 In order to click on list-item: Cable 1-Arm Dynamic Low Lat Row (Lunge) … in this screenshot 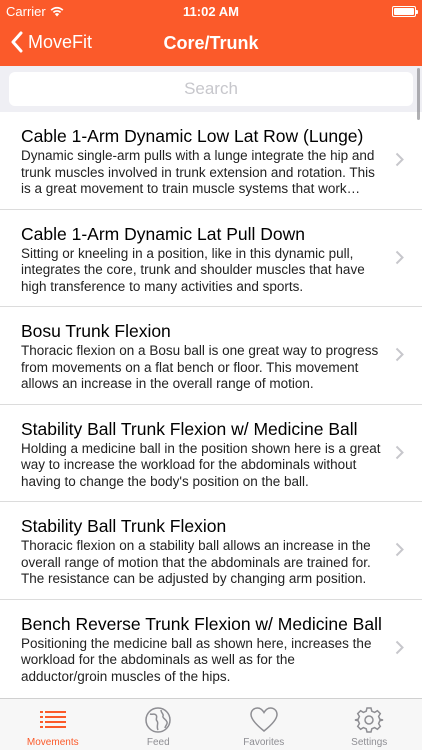, I will do `click(211, 161)`.